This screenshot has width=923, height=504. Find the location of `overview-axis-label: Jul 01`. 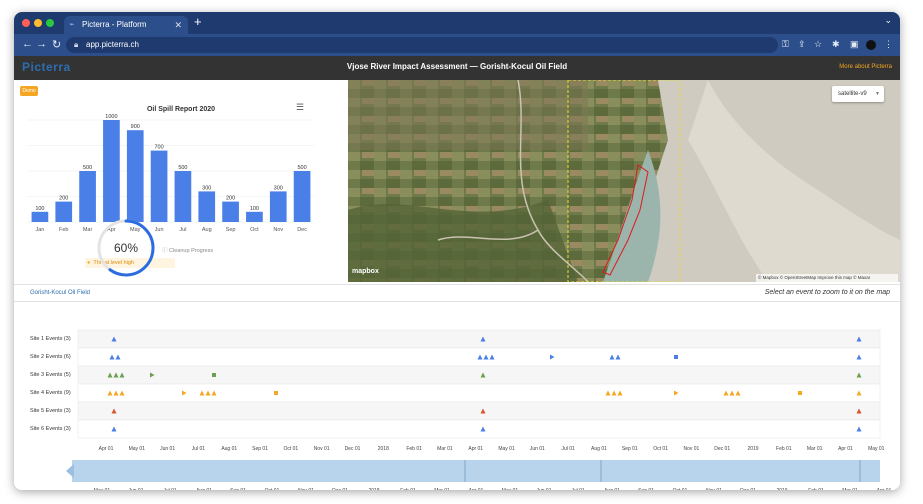

overview-axis-label: Jul 01 is located at coordinates (578, 489).